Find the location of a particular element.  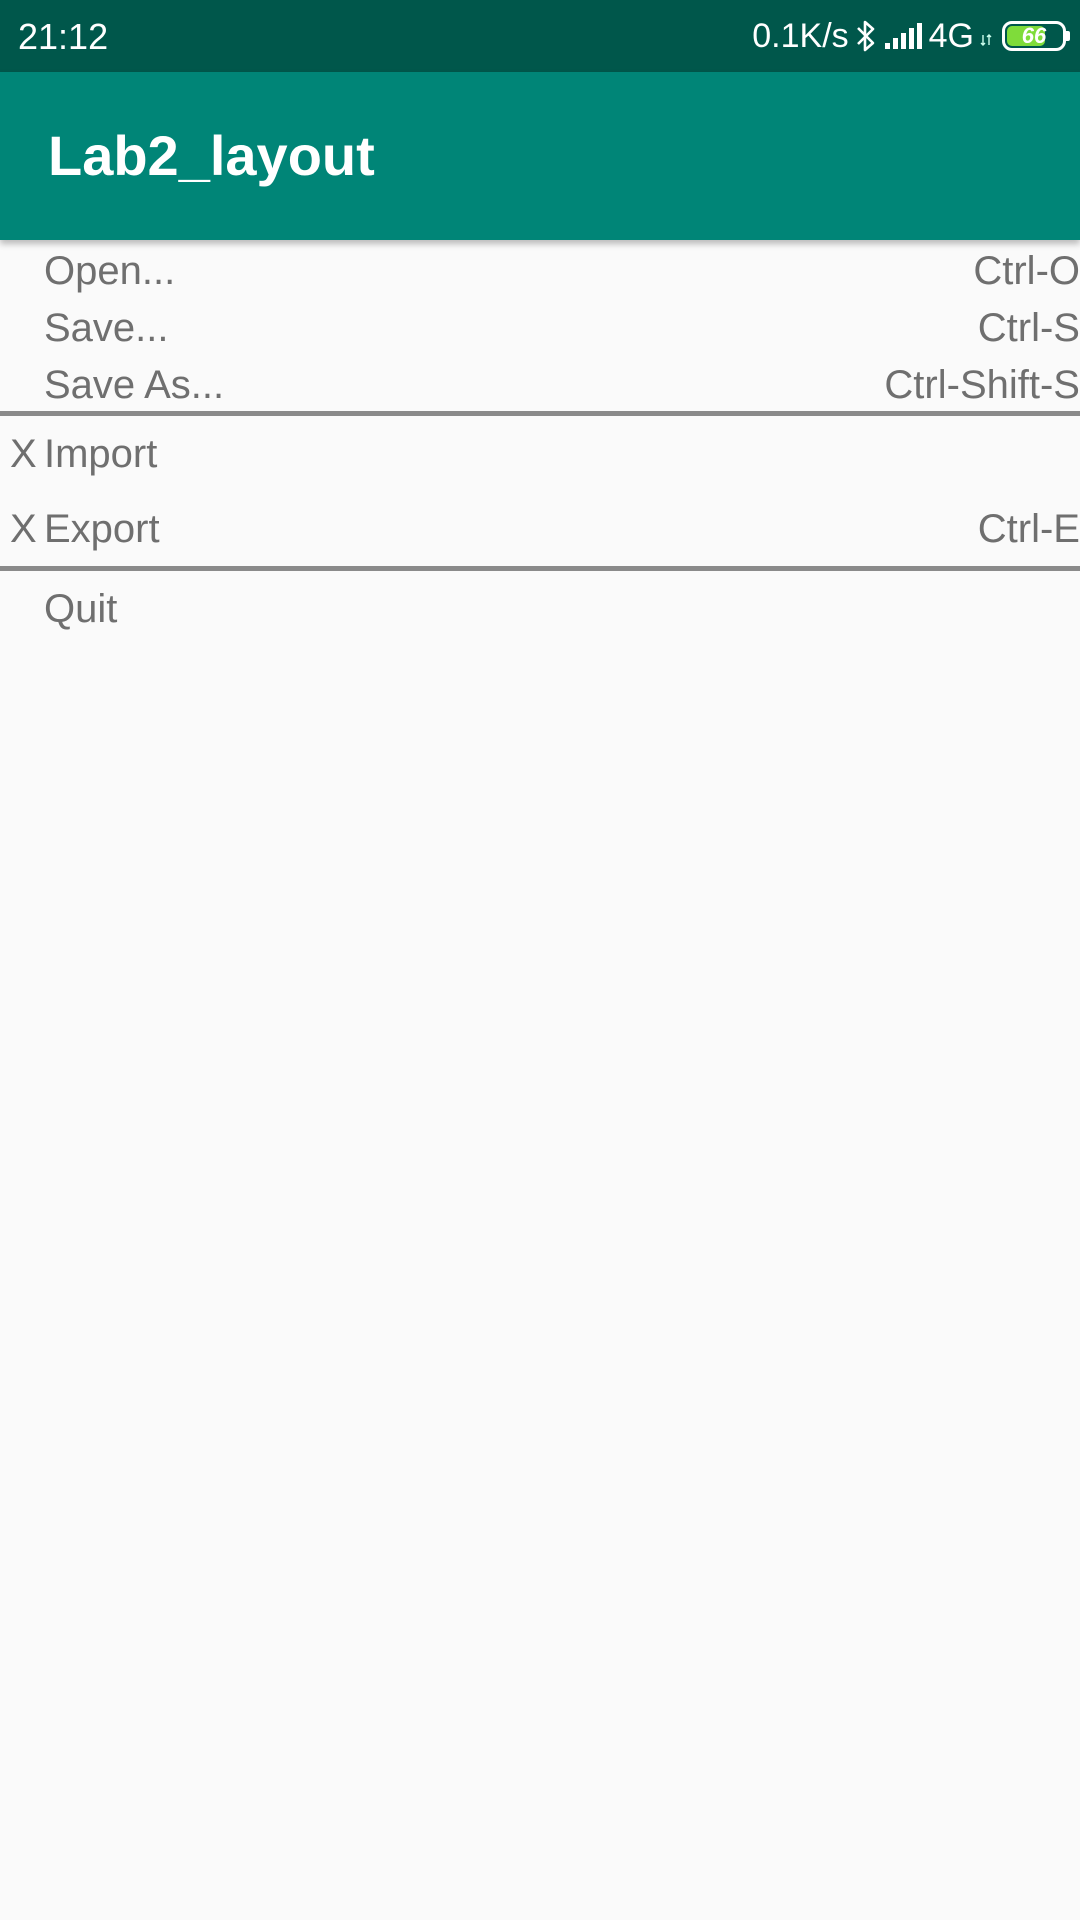

menu-item-shortcut: Ctrl-Shift-S is located at coordinates (982, 385).